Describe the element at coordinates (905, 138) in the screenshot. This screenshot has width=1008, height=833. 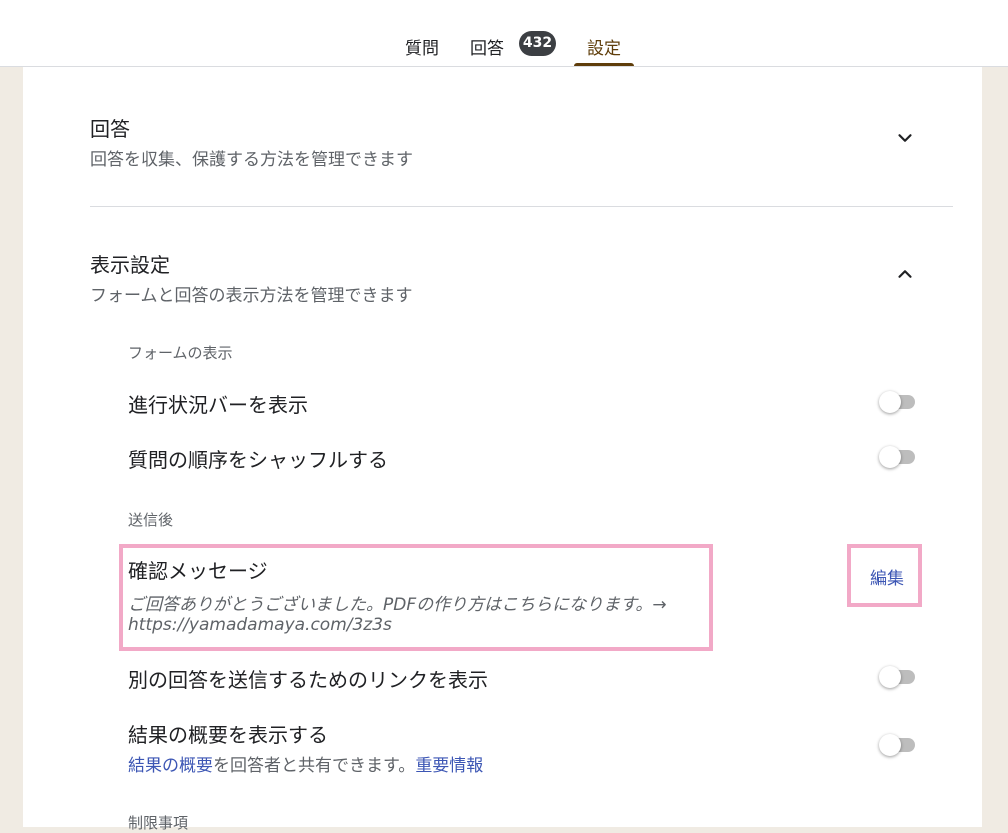
I see `chevron-down-icon` at that location.